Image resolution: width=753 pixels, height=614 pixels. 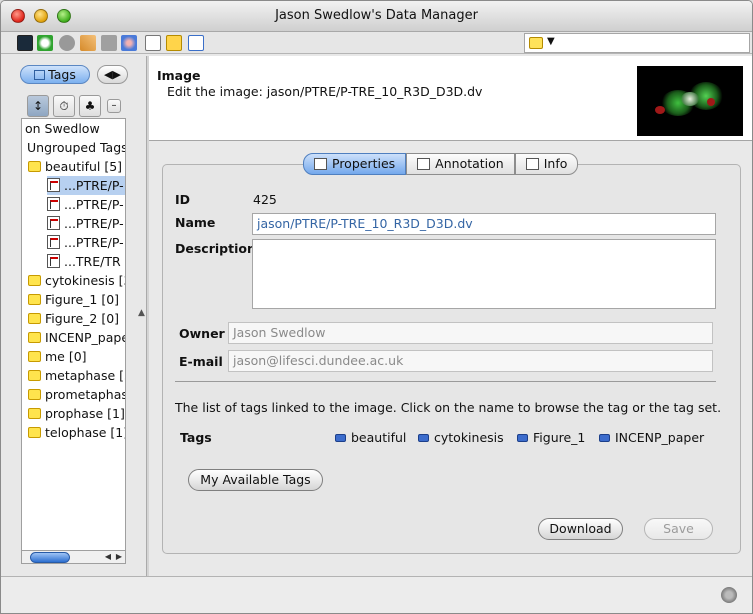 I want to click on tag-icon, so click(x=340, y=438).